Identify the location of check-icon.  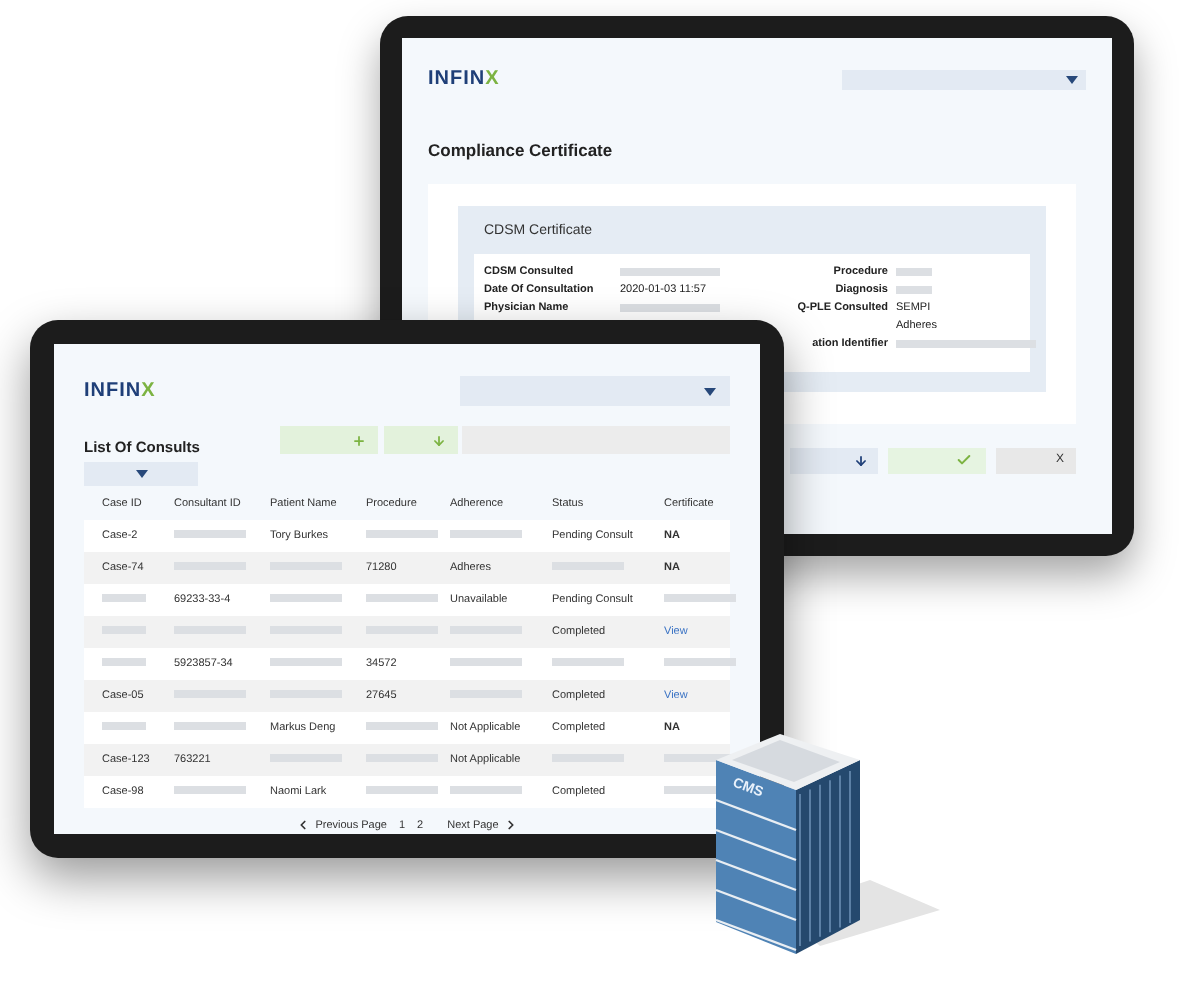
(964, 460).